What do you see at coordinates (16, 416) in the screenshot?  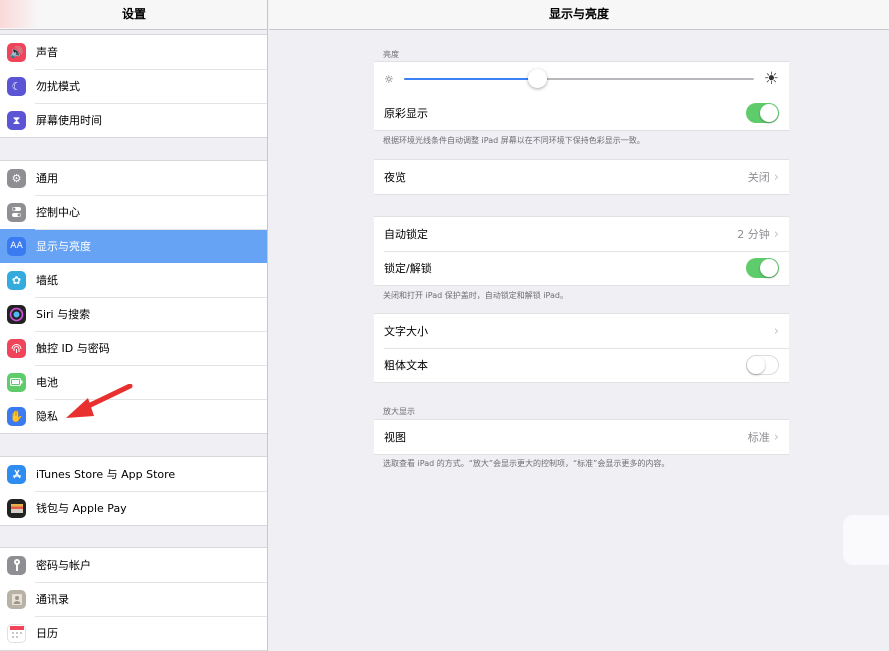 I see `hand-icon: ✋` at bounding box center [16, 416].